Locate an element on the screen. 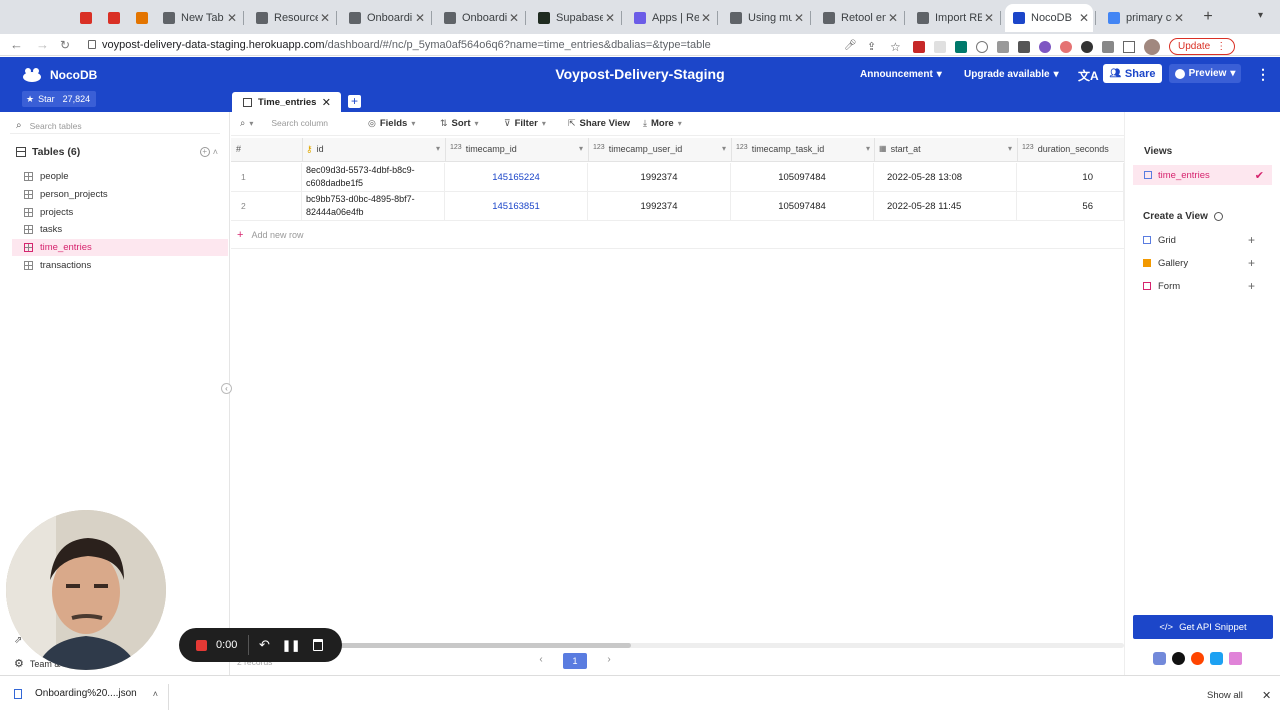 The image size is (1280, 716). sidebar-table-item: transactions is located at coordinates (120, 265).